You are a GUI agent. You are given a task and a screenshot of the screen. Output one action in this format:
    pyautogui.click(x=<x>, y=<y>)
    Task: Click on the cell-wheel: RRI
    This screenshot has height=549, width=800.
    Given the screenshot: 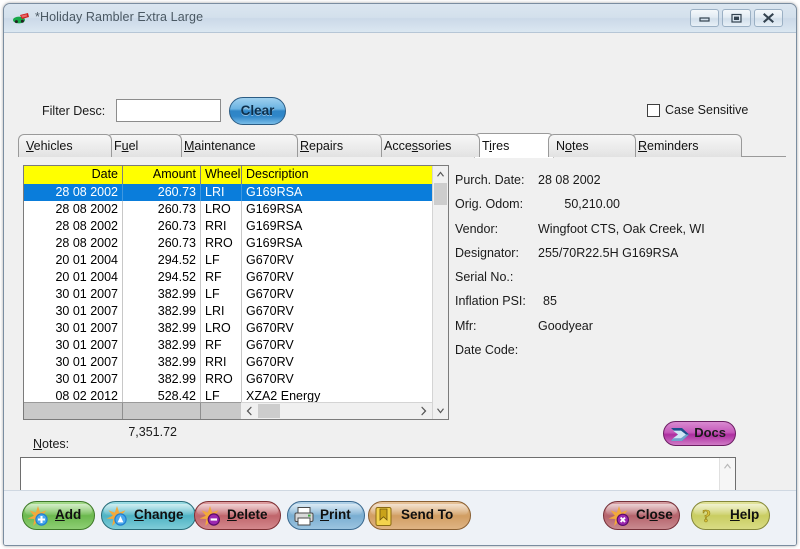 What is the action you would take?
    pyautogui.click(x=221, y=362)
    